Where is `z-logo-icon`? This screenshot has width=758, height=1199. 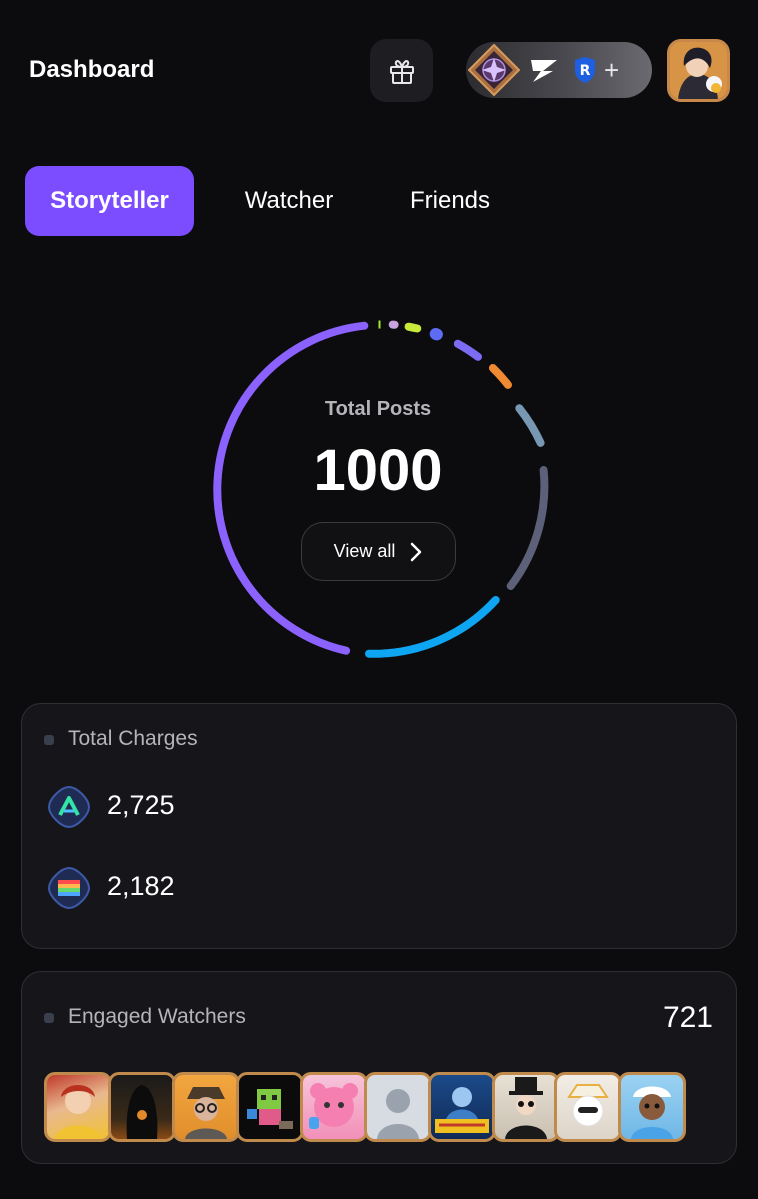
z-logo-icon is located at coordinates (544, 70).